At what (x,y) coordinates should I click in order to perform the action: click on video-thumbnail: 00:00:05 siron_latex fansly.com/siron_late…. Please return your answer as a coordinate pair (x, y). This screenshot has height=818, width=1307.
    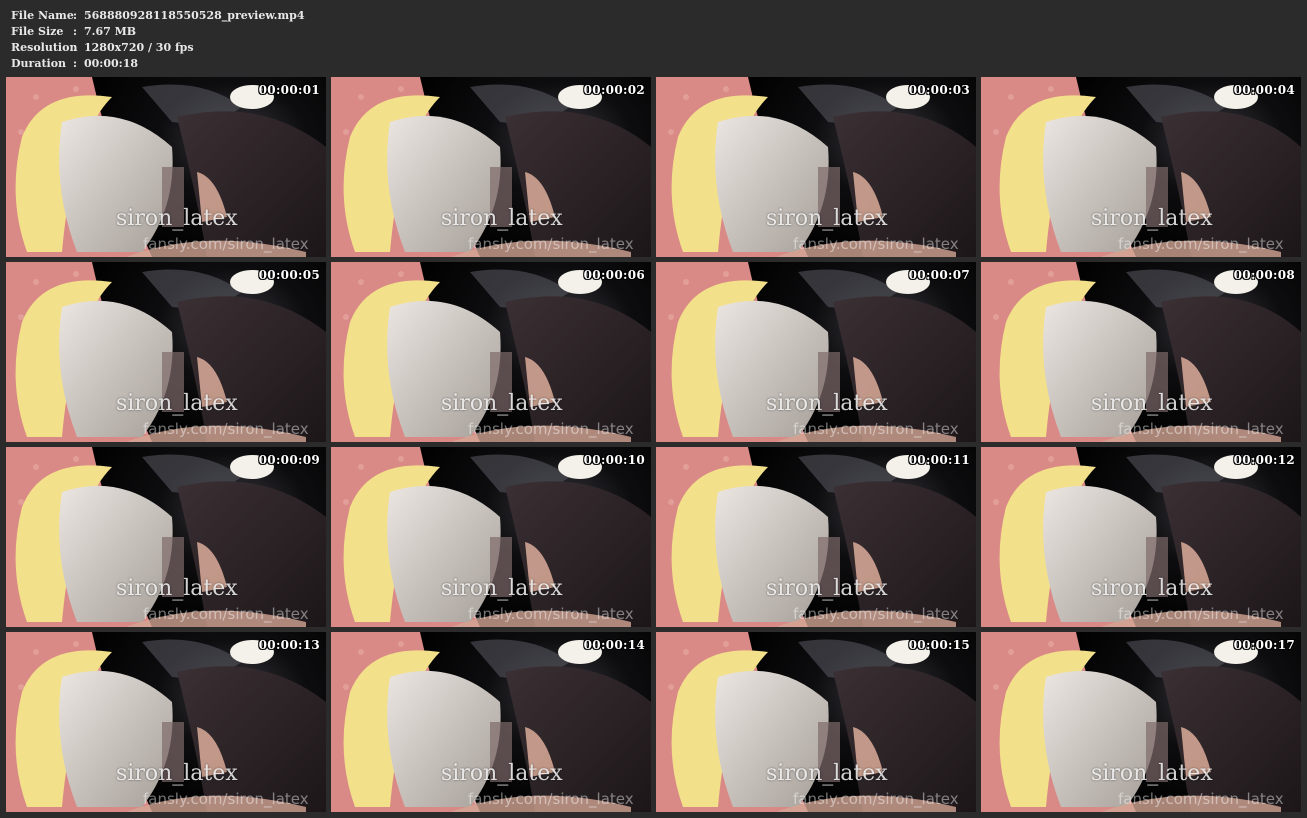
    Looking at the image, I should click on (166, 352).